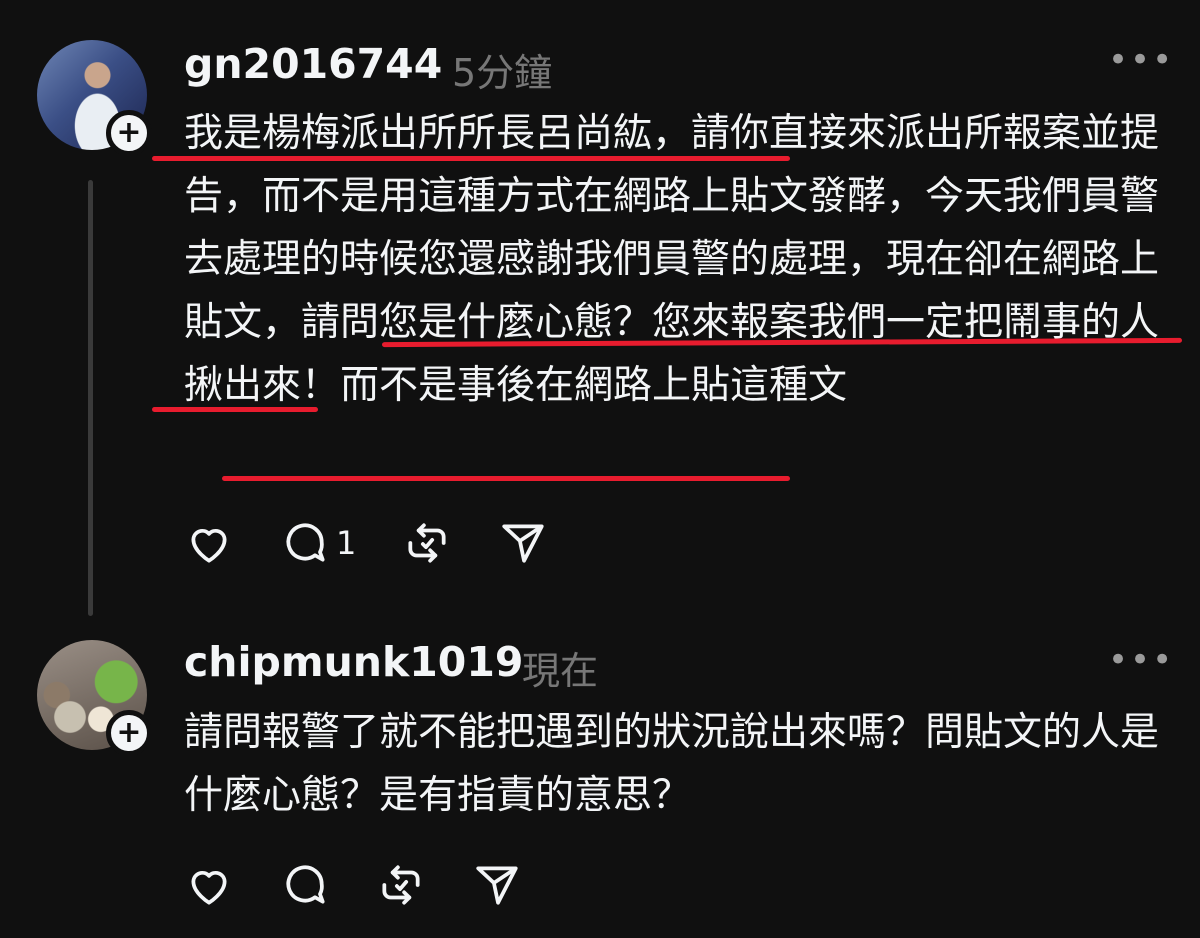 The width and height of the screenshot is (1200, 938). What do you see at coordinates (353, 662) in the screenshot?
I see `username: chipmunk1019` at bounding box center [353, 662].